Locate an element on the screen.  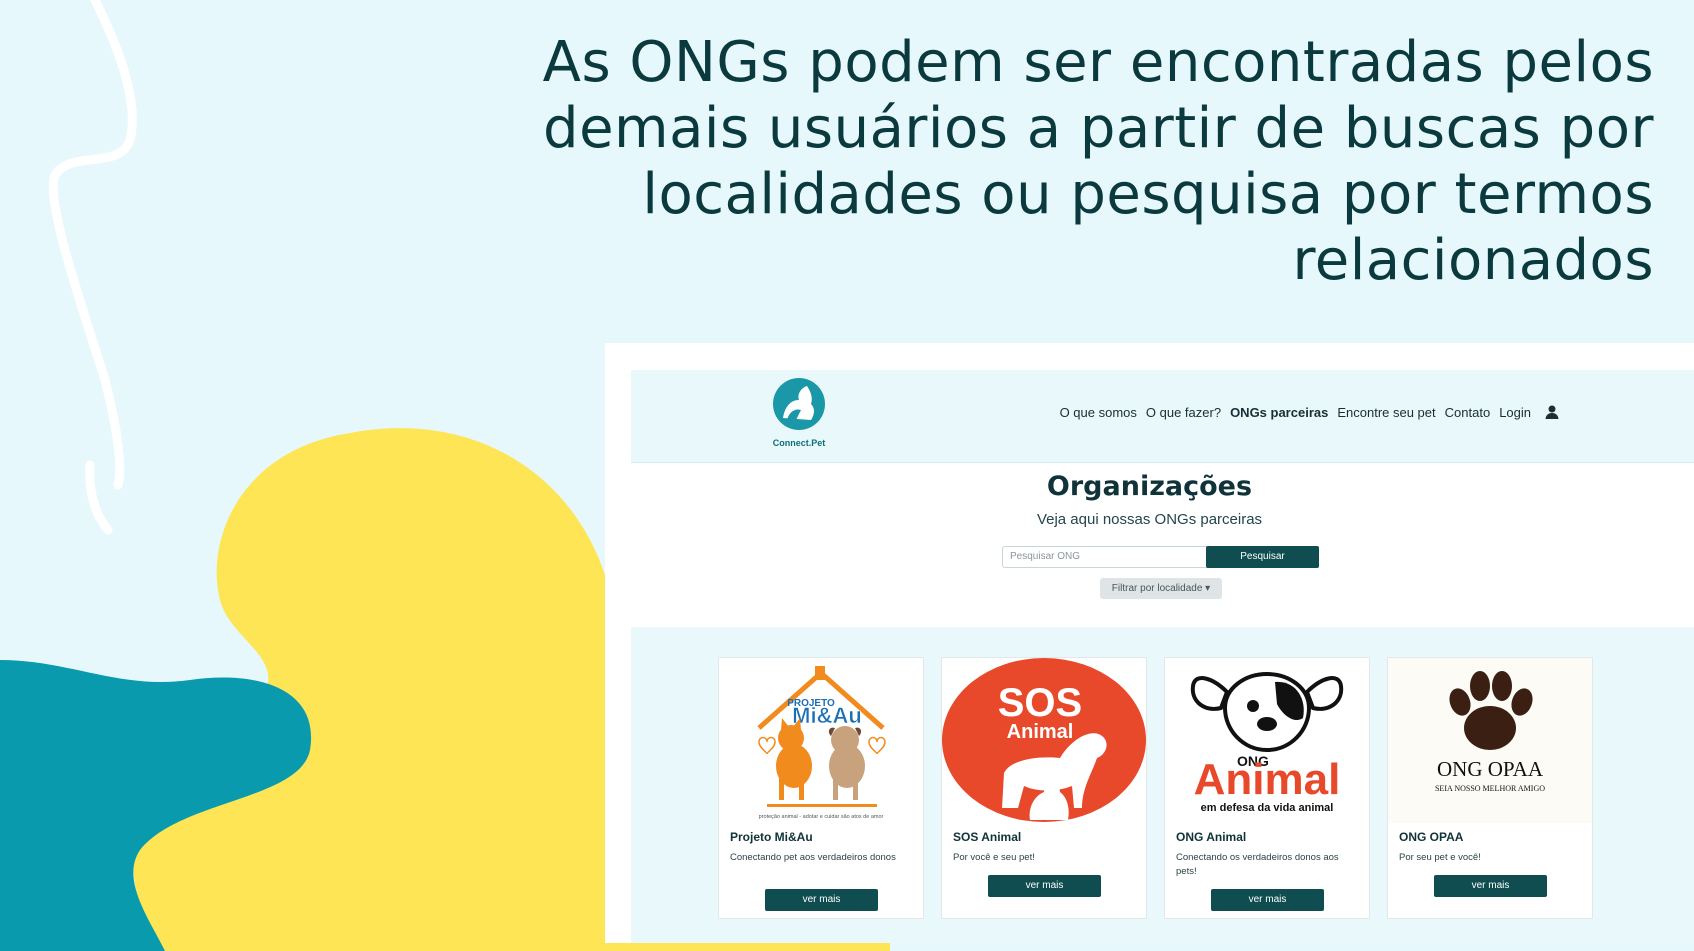
nav-item-o-que-somos: O que somos is located at coordinates (1098, 412).